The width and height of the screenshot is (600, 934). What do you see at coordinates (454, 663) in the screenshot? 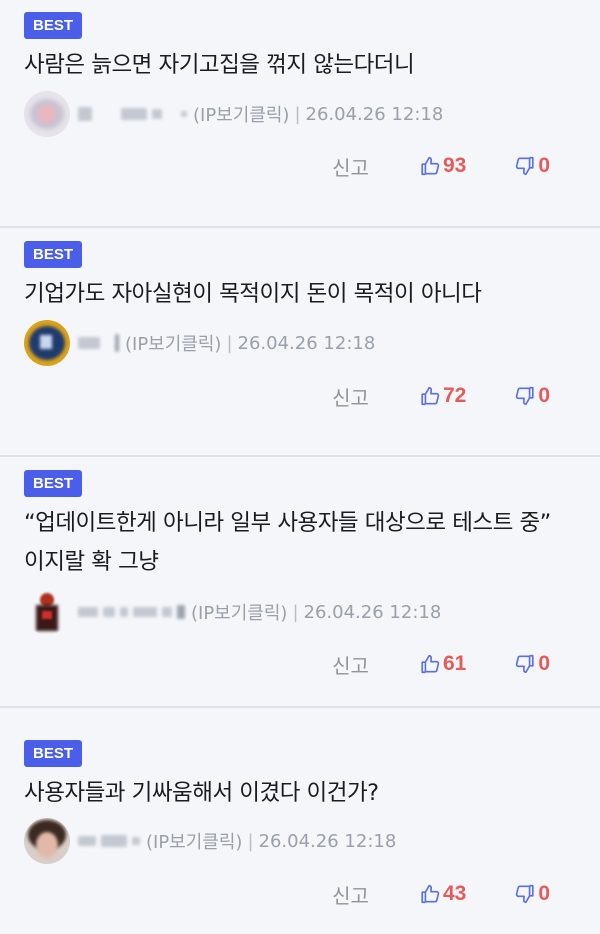
I see `like-count: 61` at bounding box center [454, 663].